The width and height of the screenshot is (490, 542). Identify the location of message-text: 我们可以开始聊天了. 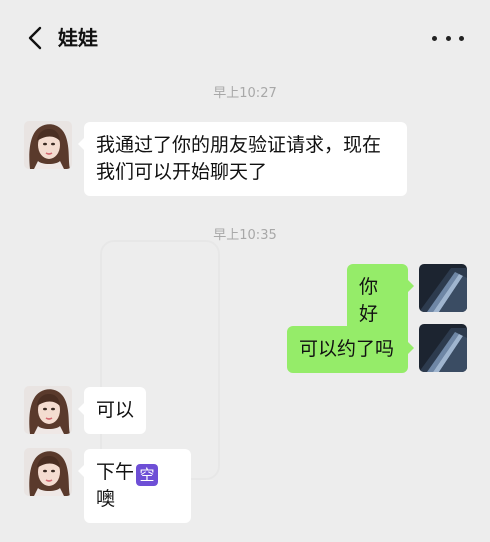
(182, 172).